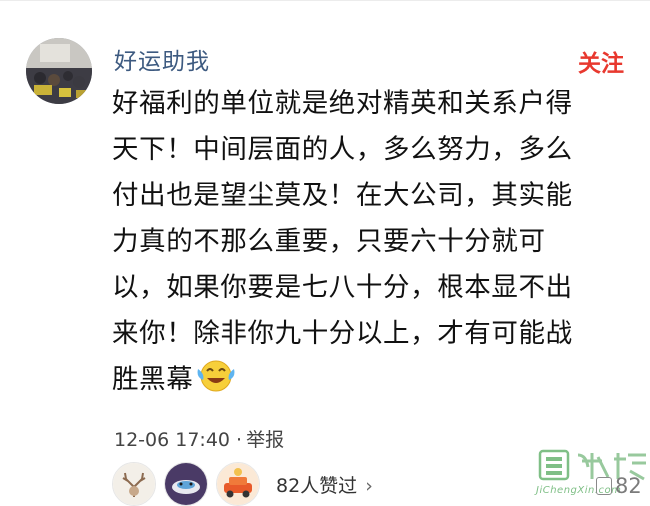 The image size is (650, 506). Describe the element at coordinates (216, 382) in the screenshot. I see `laughing-crying-emoji-icon` at that location.